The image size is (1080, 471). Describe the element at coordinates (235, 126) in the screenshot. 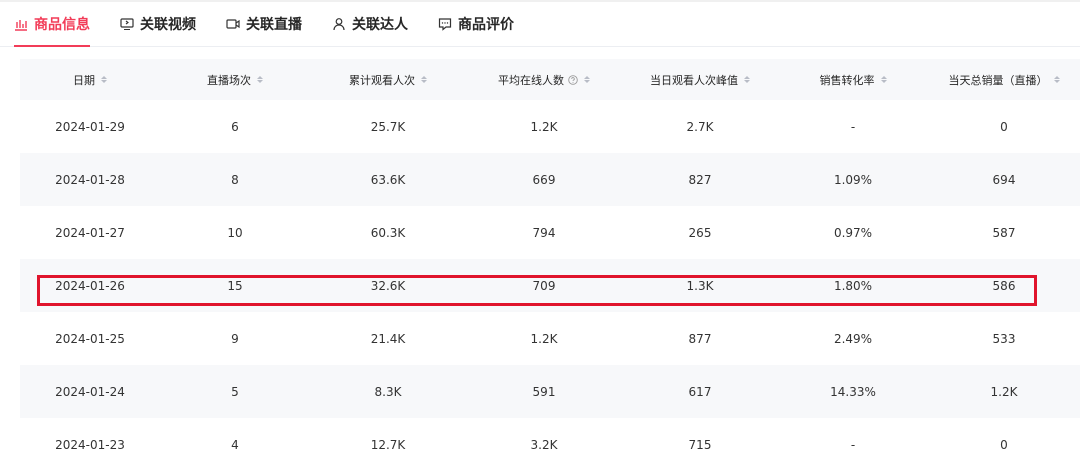

I see `cell-live-sessions: 6` at that location.